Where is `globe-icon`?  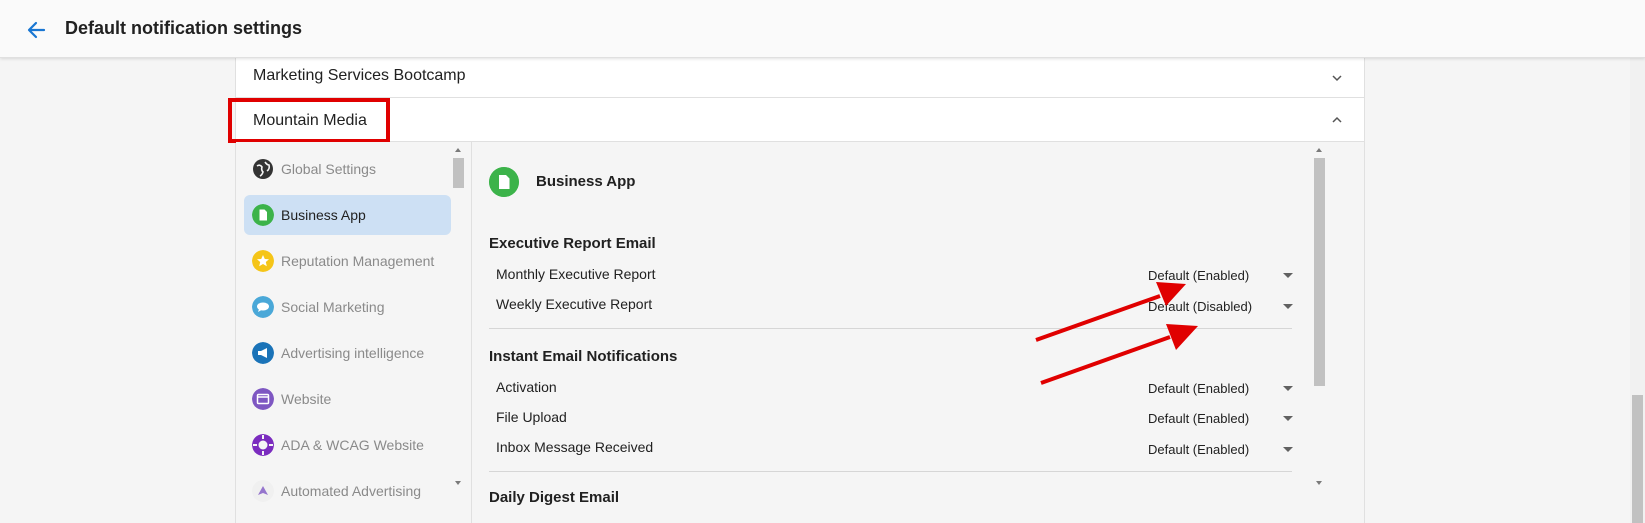 globe-icon is located at coordinates (263, 169).